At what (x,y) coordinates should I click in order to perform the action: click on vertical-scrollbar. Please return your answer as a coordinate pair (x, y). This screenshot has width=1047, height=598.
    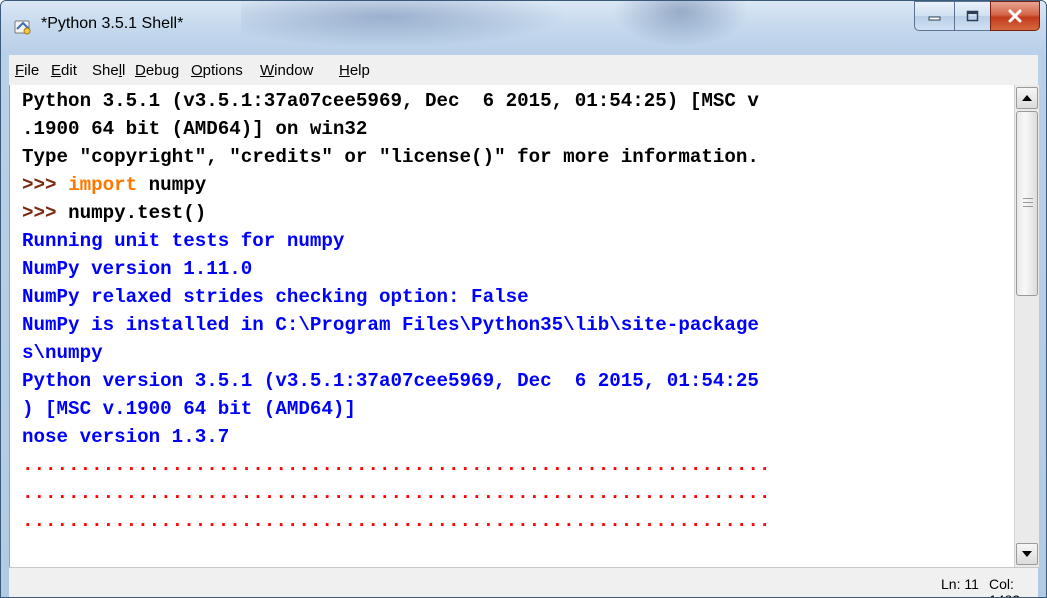
    Looking at the image, I should click on (1026, 326).